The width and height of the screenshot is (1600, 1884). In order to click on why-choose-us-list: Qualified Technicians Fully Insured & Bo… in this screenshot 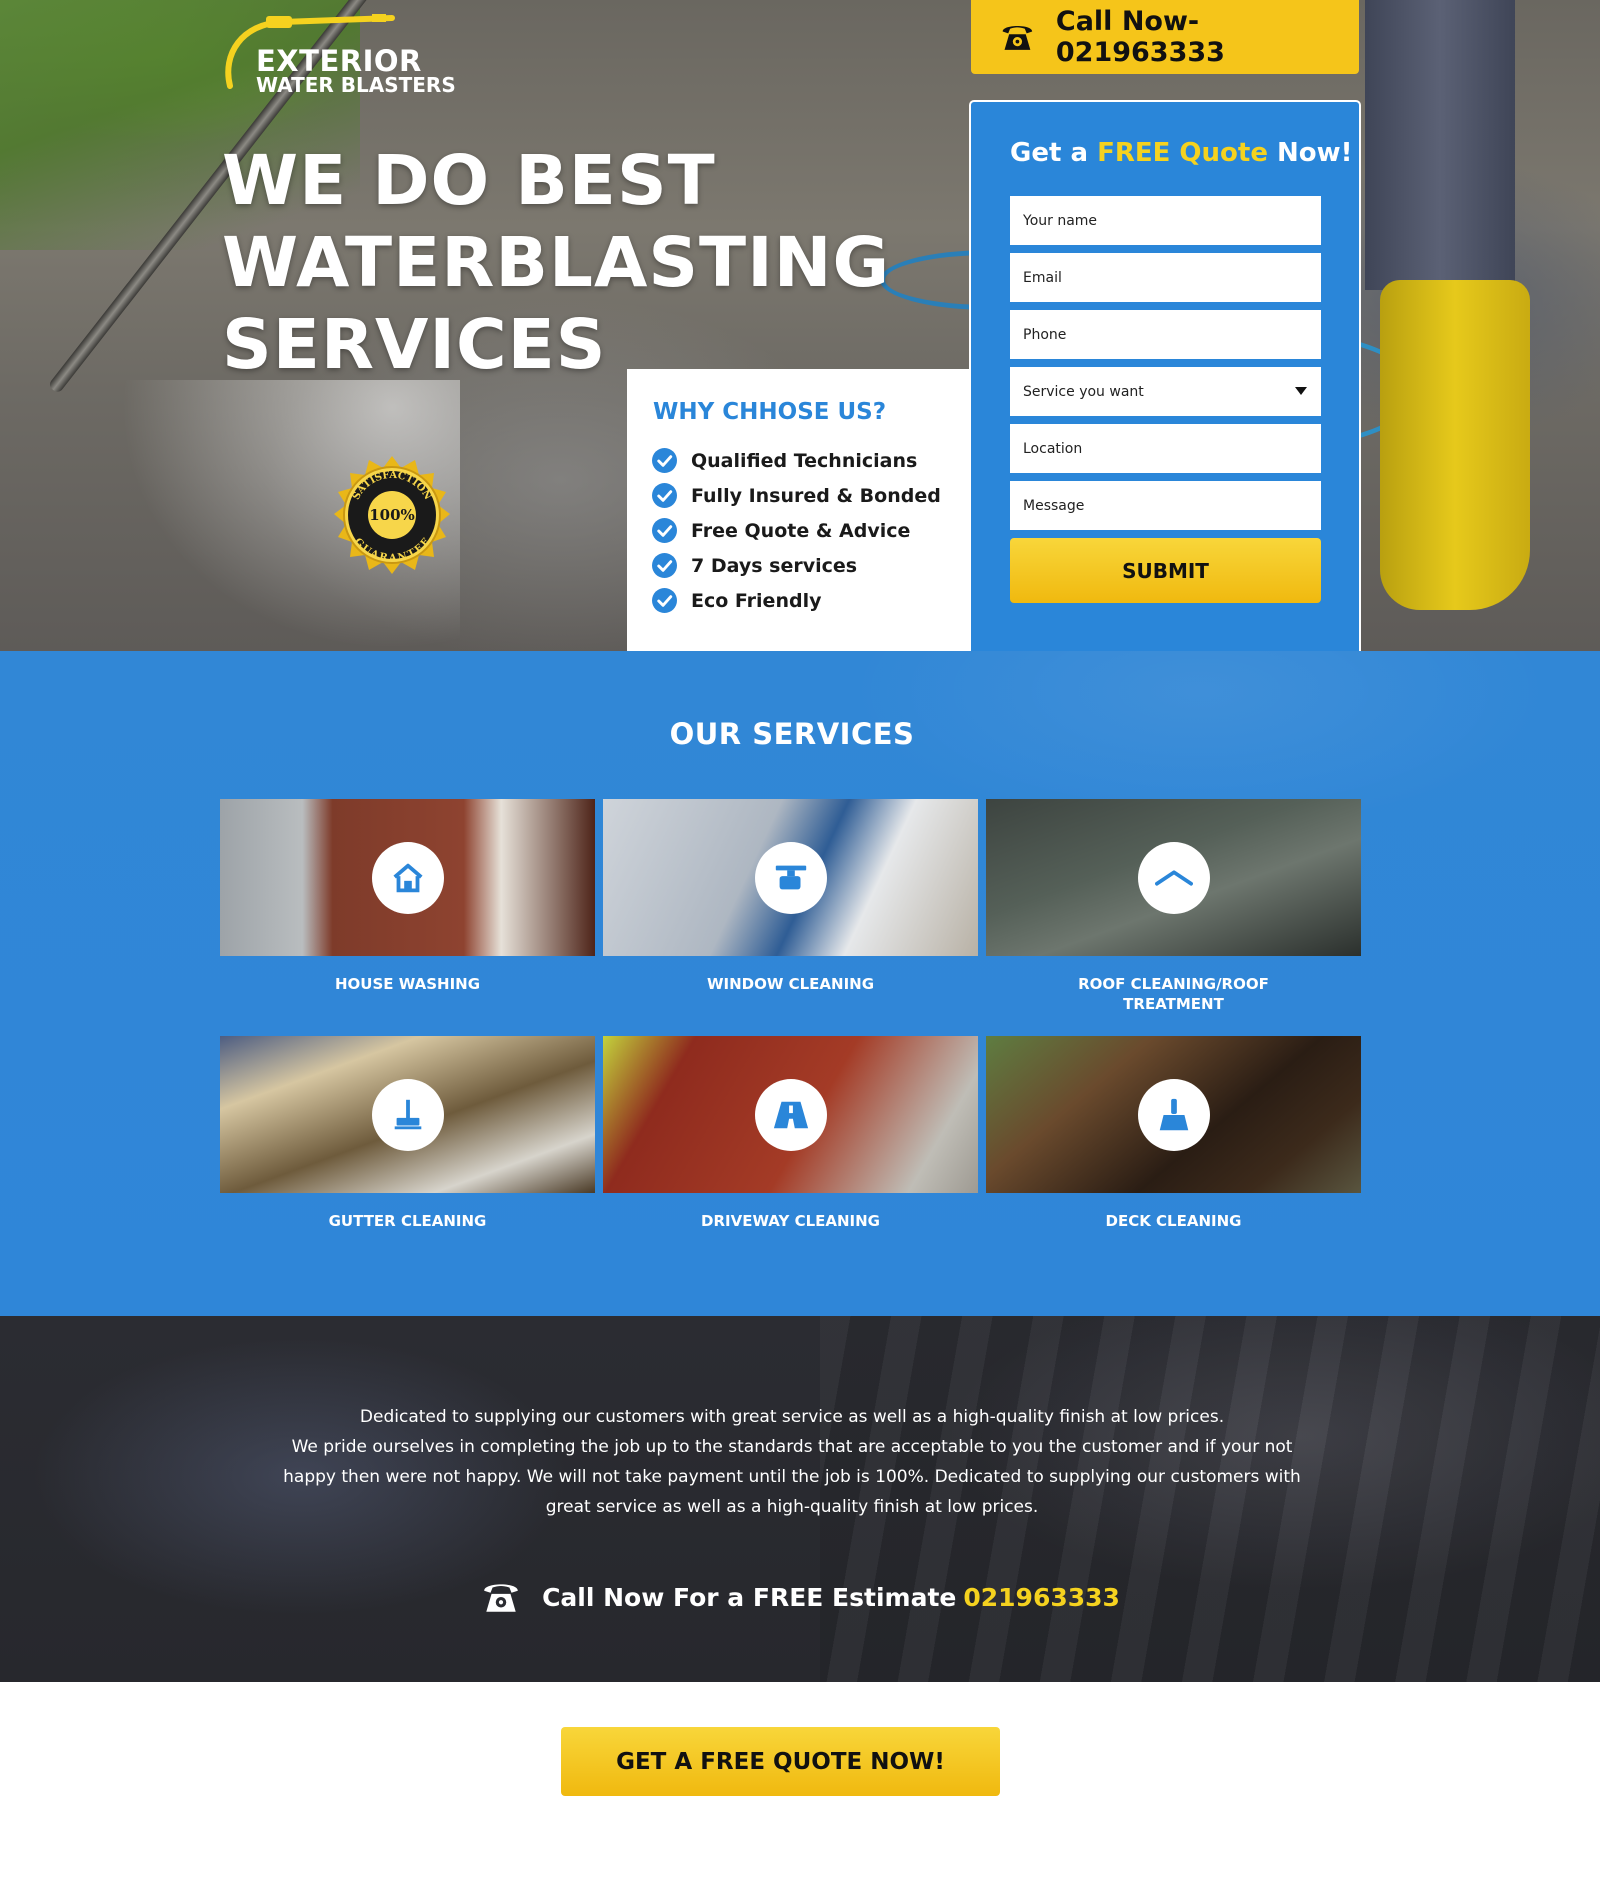, I will do `click(811, 530)`.